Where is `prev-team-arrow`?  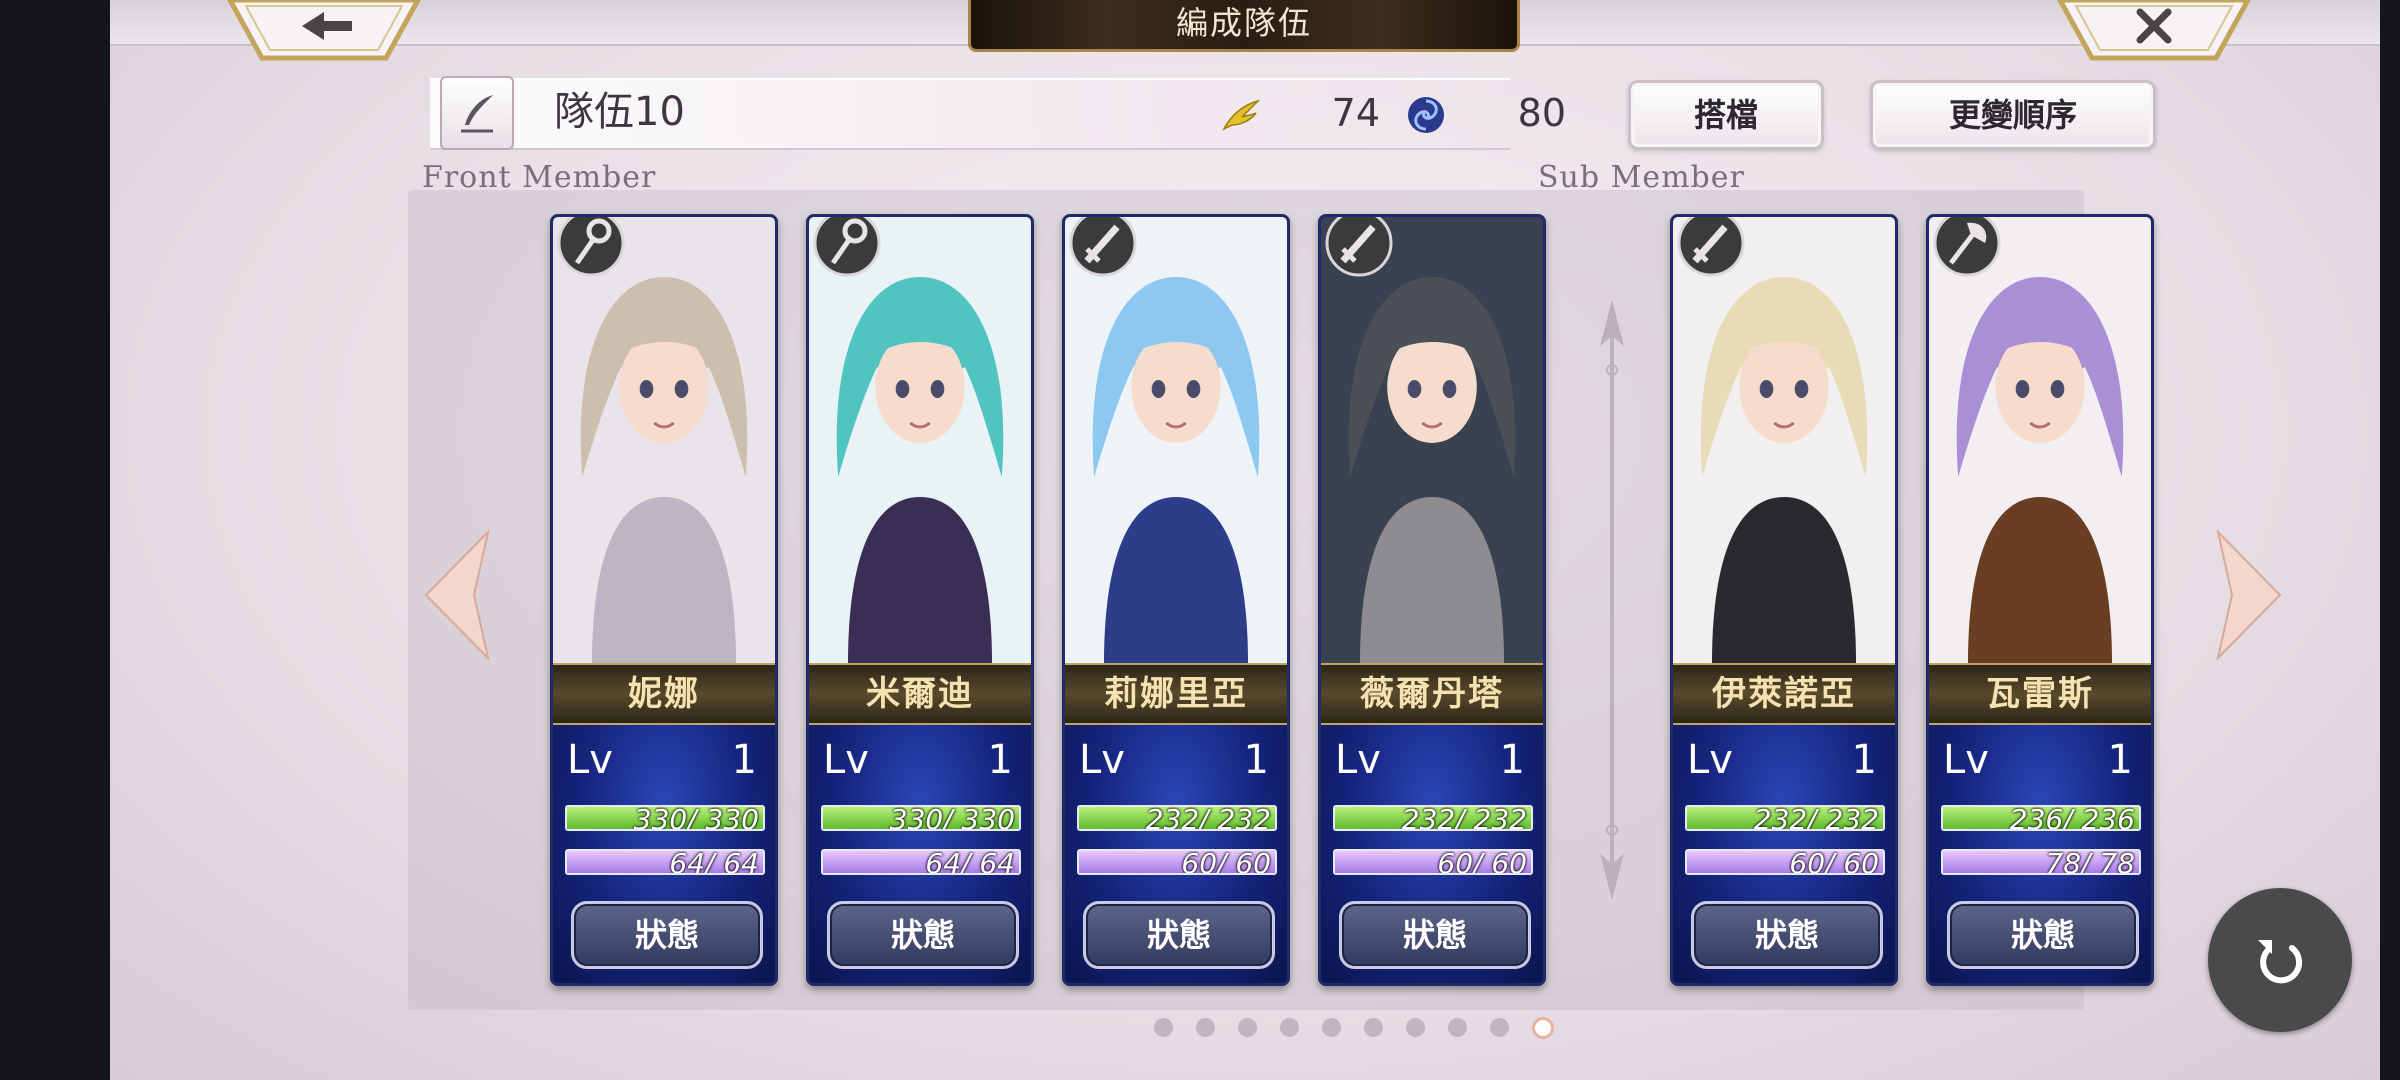
prev-team-arrow is located at coordinates (457, 595).